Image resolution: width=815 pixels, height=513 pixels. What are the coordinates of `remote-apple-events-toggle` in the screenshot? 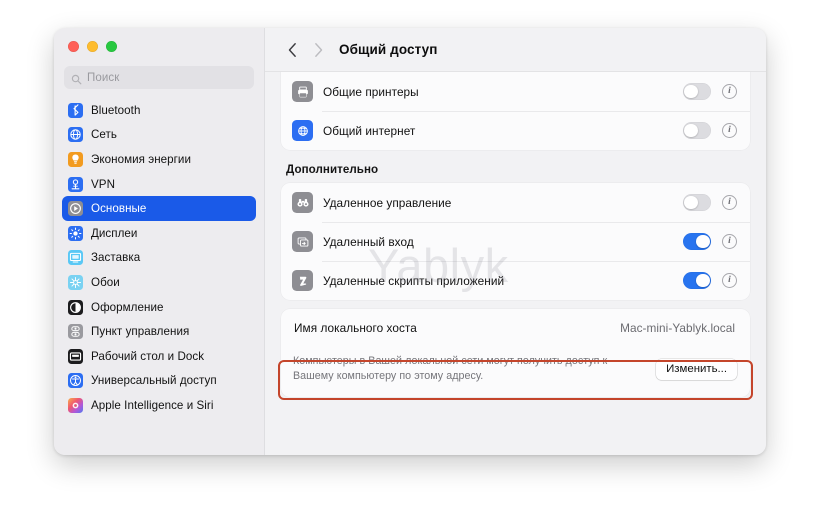 It's located at (697, 280).